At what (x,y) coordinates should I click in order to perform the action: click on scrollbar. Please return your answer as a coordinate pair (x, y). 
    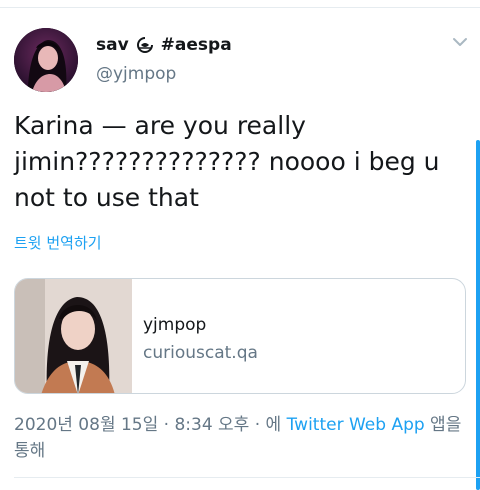
    Looking at the image, I should click on (478, 315).